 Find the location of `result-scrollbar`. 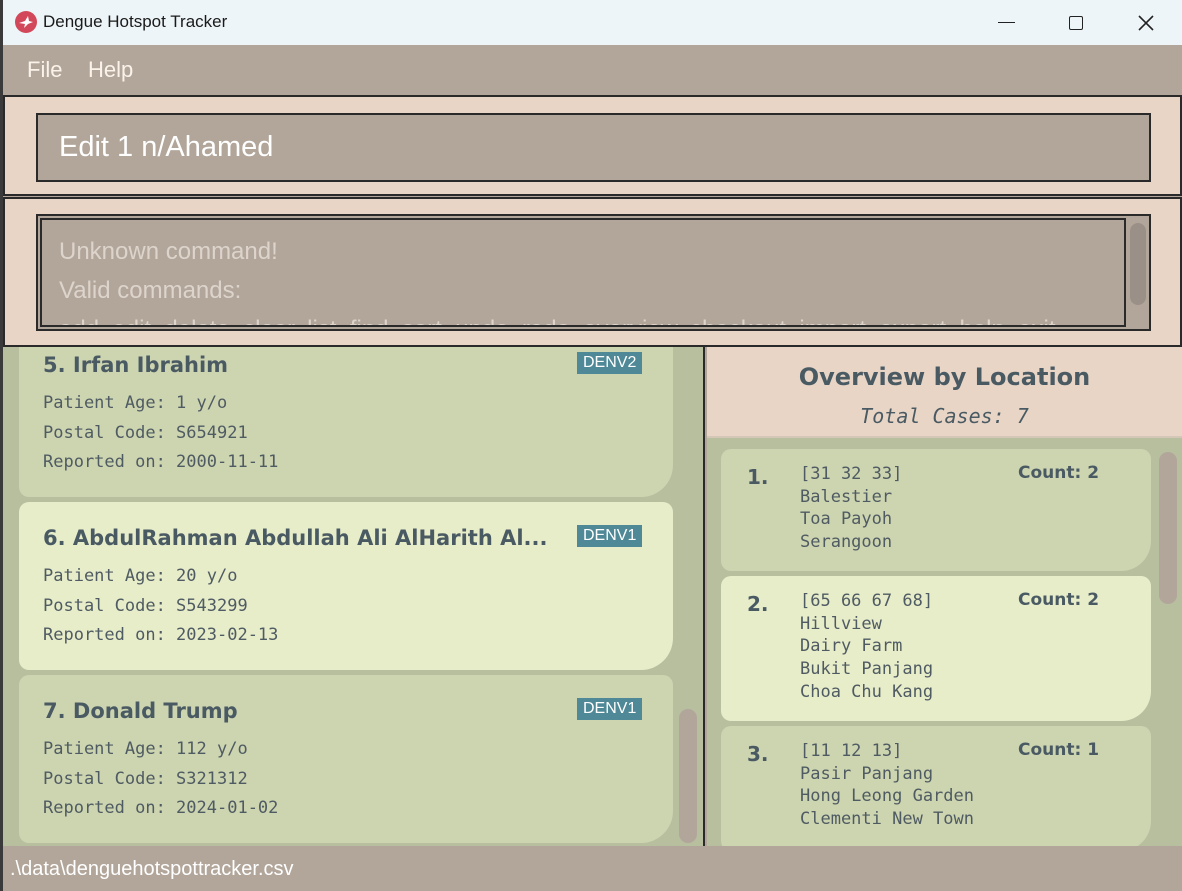

result-scrollbar is located at coordinates (1138, 264).